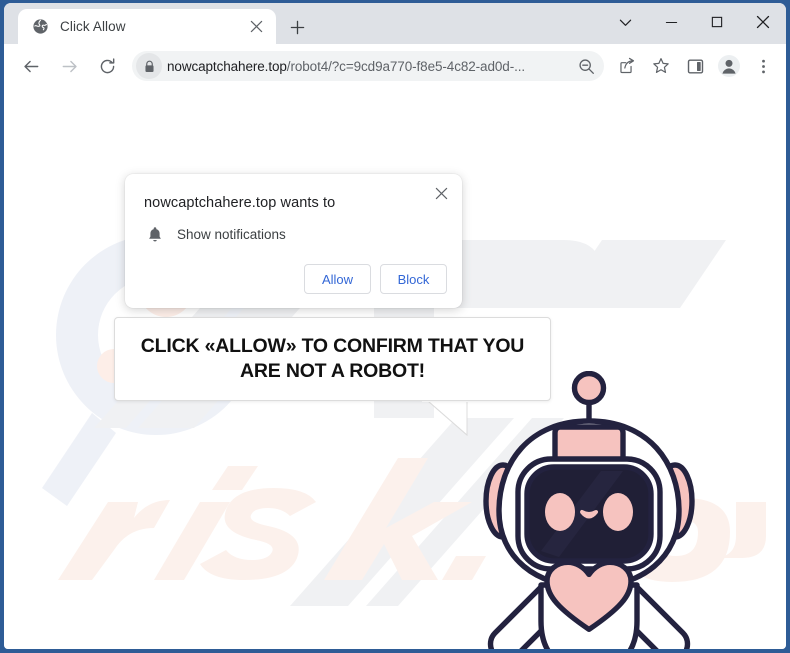 This screenshot has width=790, height=653. I want to click on permission-label: Show notifications, so click(231, 234).